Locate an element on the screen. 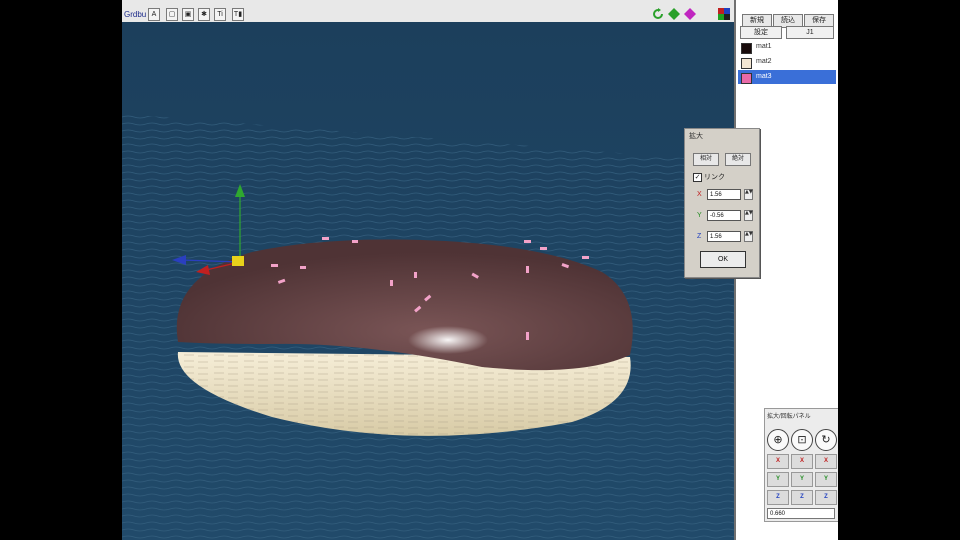  rotate-icon: ↻ is located at coordinates (826, 440).